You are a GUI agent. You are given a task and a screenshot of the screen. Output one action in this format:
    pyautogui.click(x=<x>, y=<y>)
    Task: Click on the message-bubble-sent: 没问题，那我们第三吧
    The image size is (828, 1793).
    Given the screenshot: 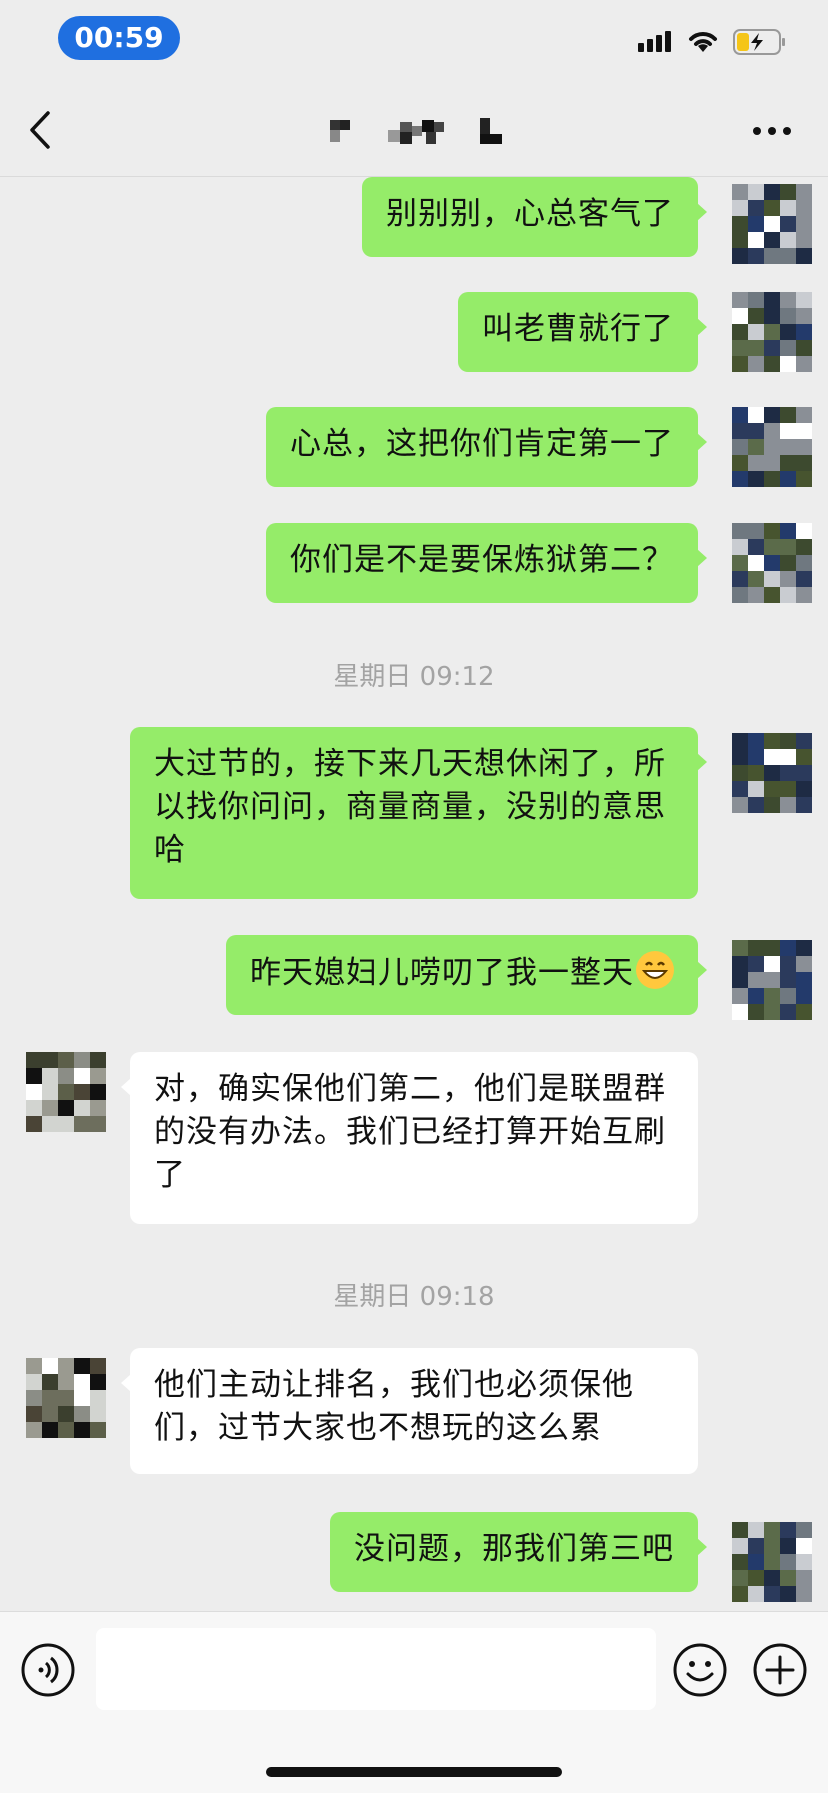 What is the action you would take?
    pyautogui.click(x=518, y=1552)
    